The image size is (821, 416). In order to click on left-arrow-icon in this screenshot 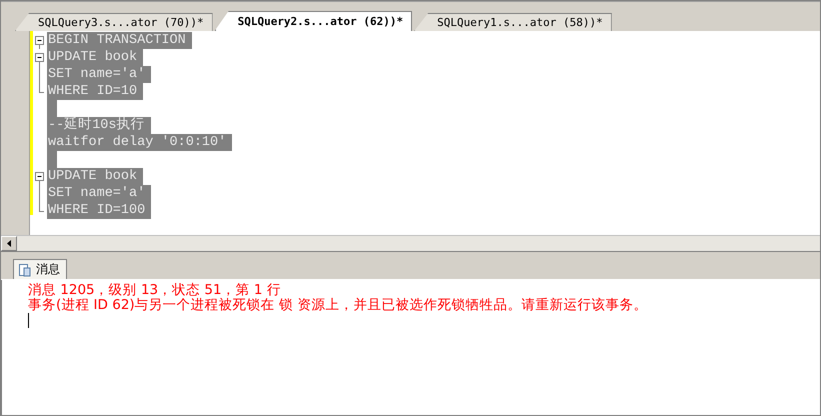, I will do `click(9, 243)`.